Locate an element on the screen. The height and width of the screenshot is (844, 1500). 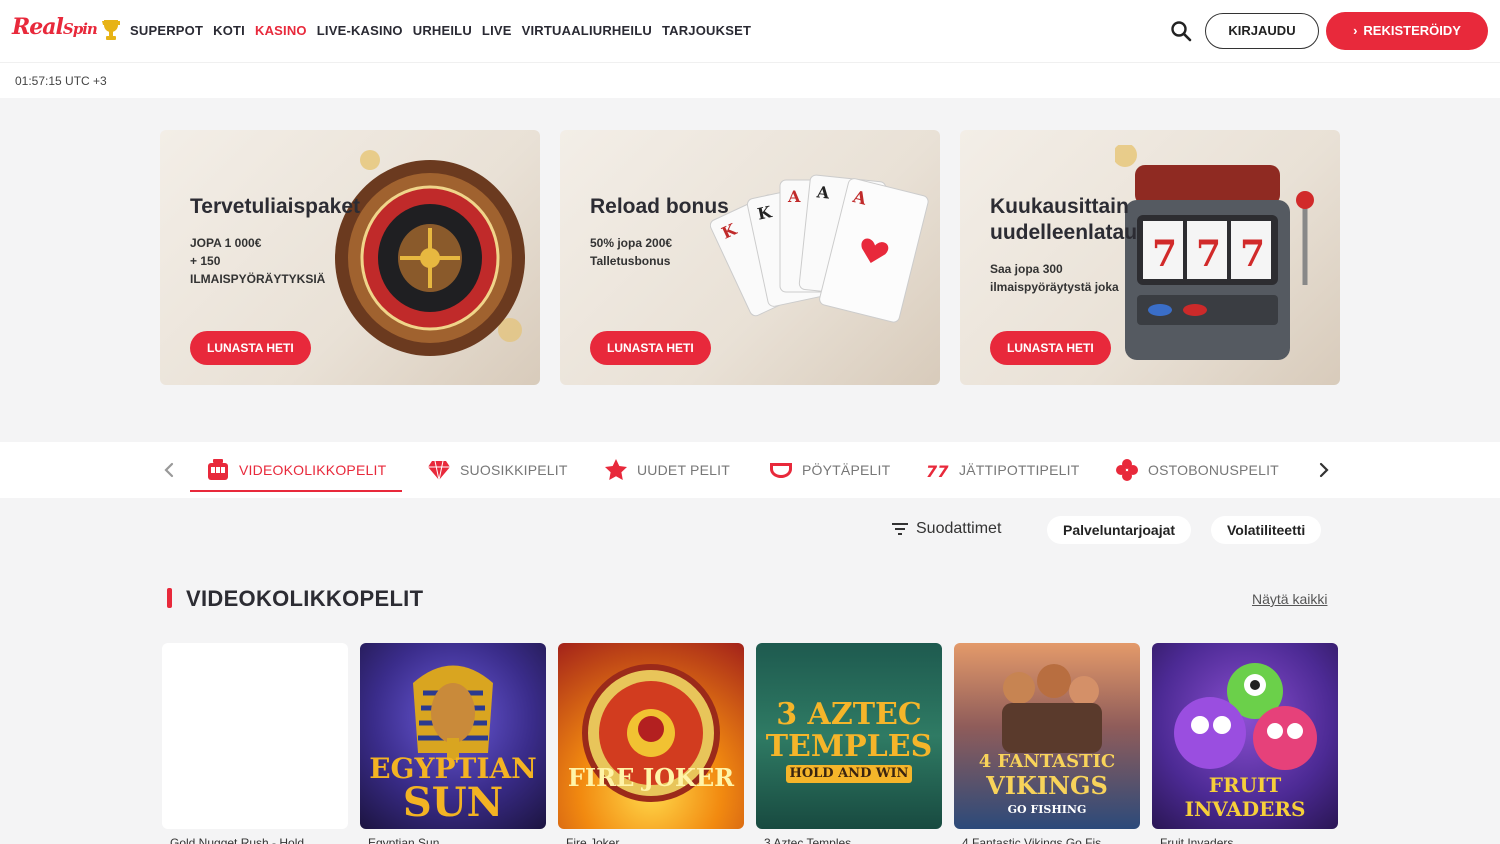
game-tile-egyptian-sun: EGYPTIAN SUN is located at coordinates (453, 736).